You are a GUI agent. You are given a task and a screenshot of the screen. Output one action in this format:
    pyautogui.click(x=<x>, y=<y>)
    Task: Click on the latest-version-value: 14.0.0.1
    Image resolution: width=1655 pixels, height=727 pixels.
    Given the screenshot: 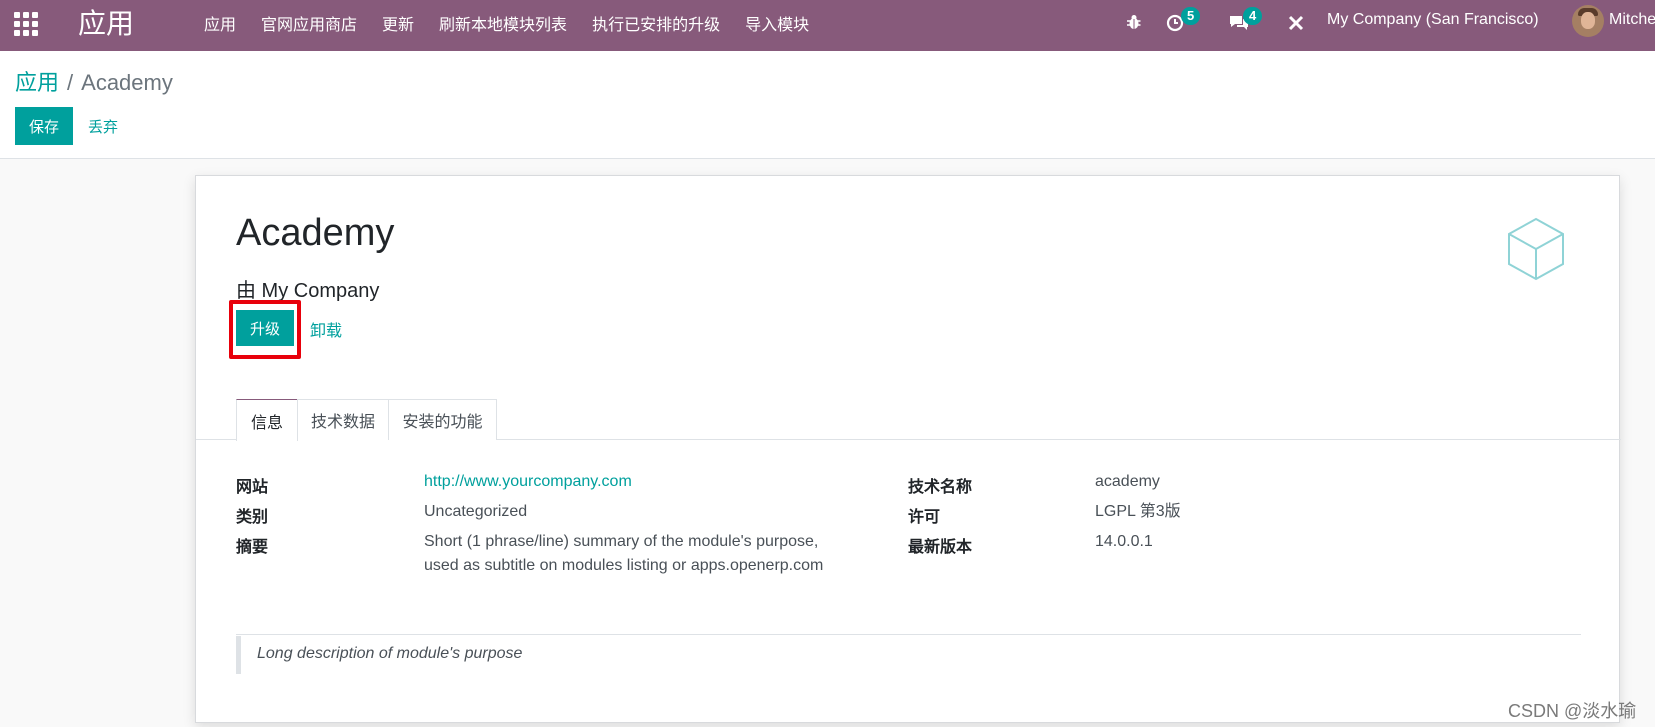 What is the action you would take?
    pyautogui.click(x=1124, y=541)
    